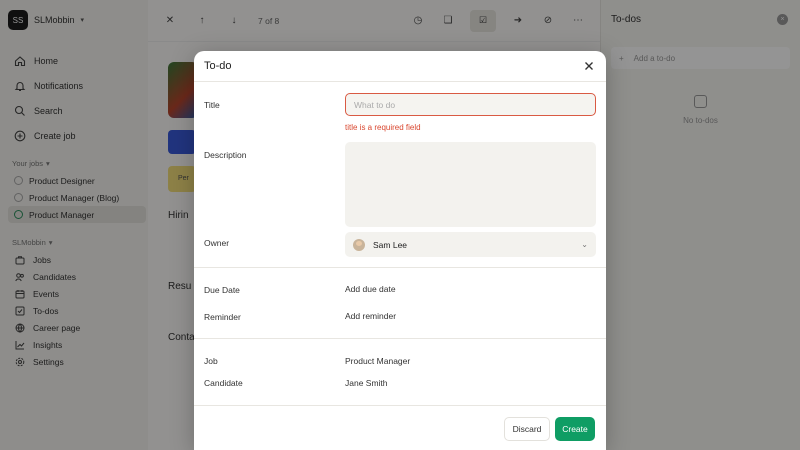 The width and height of the screenshot is (800, 450). What do you see at coordinates (470, 289) in the screenshot?
I see `add-due-date-link: Add due date` at bounding box center [470, 289].